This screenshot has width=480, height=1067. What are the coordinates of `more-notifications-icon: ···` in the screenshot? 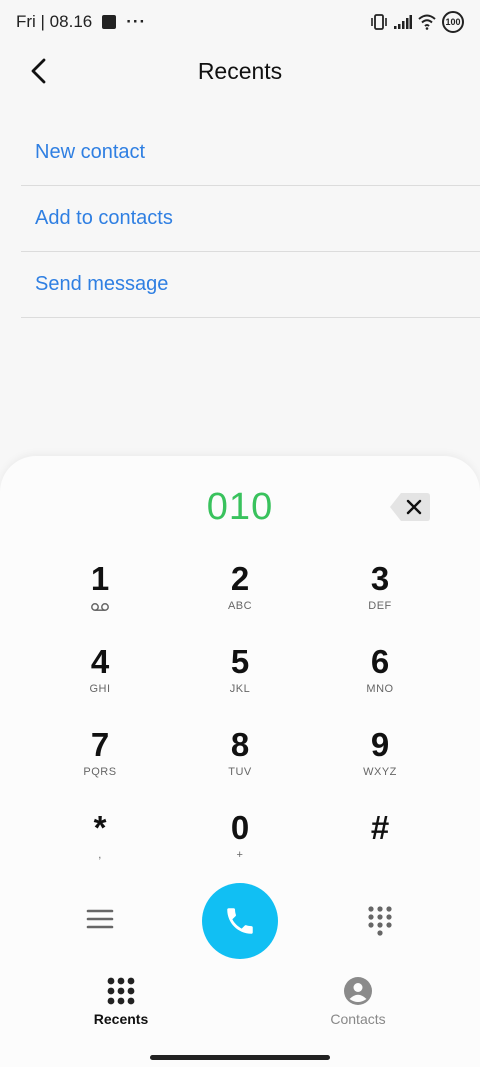 It's located at (136, 21).